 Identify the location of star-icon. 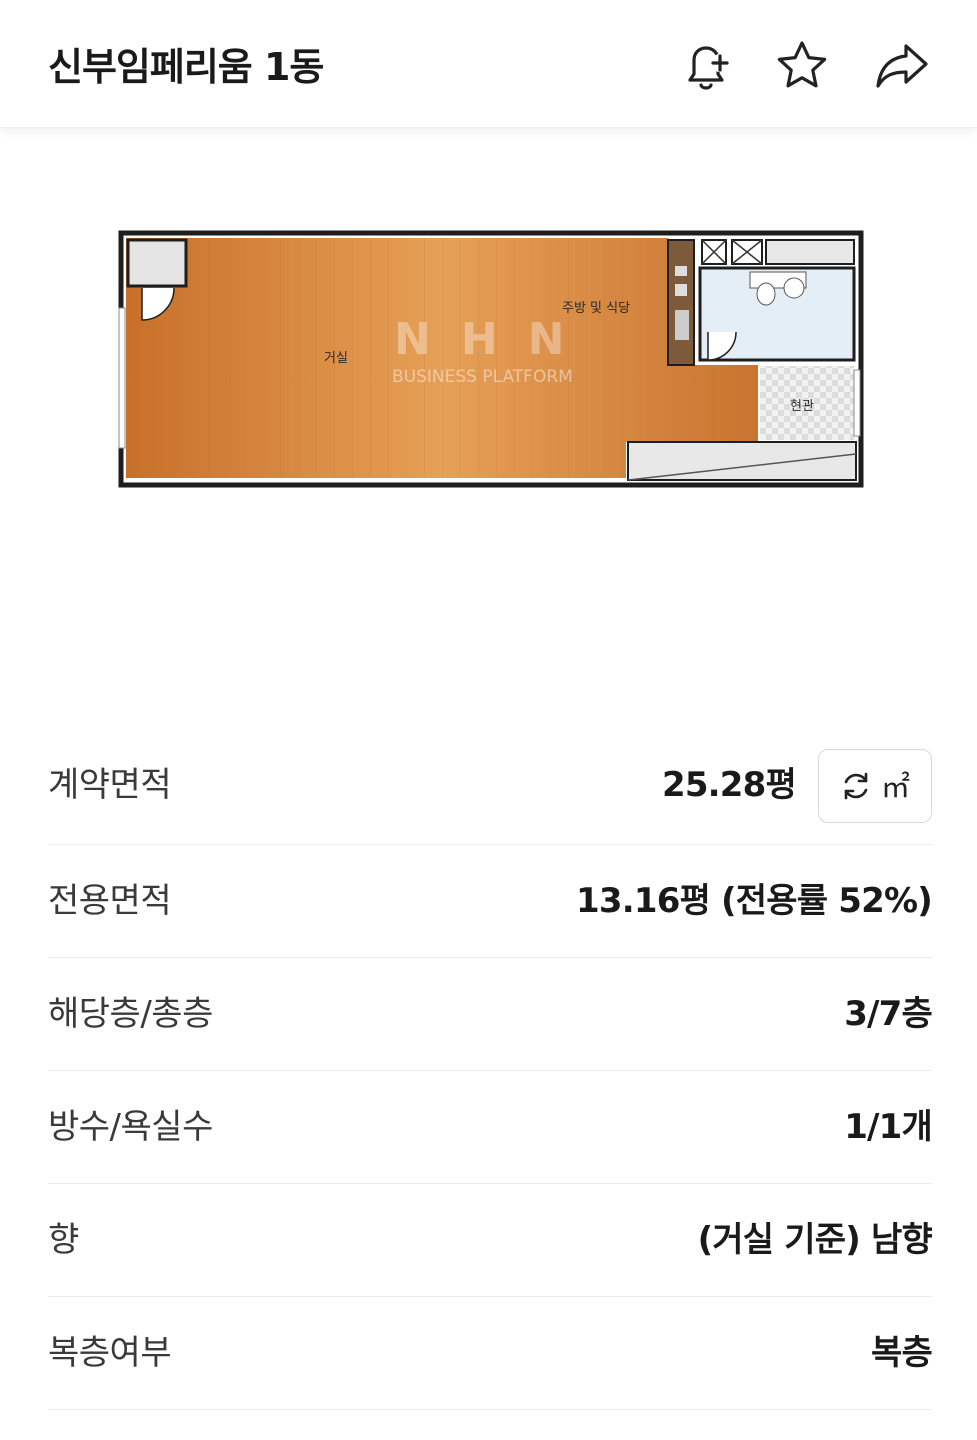
(802, 64).